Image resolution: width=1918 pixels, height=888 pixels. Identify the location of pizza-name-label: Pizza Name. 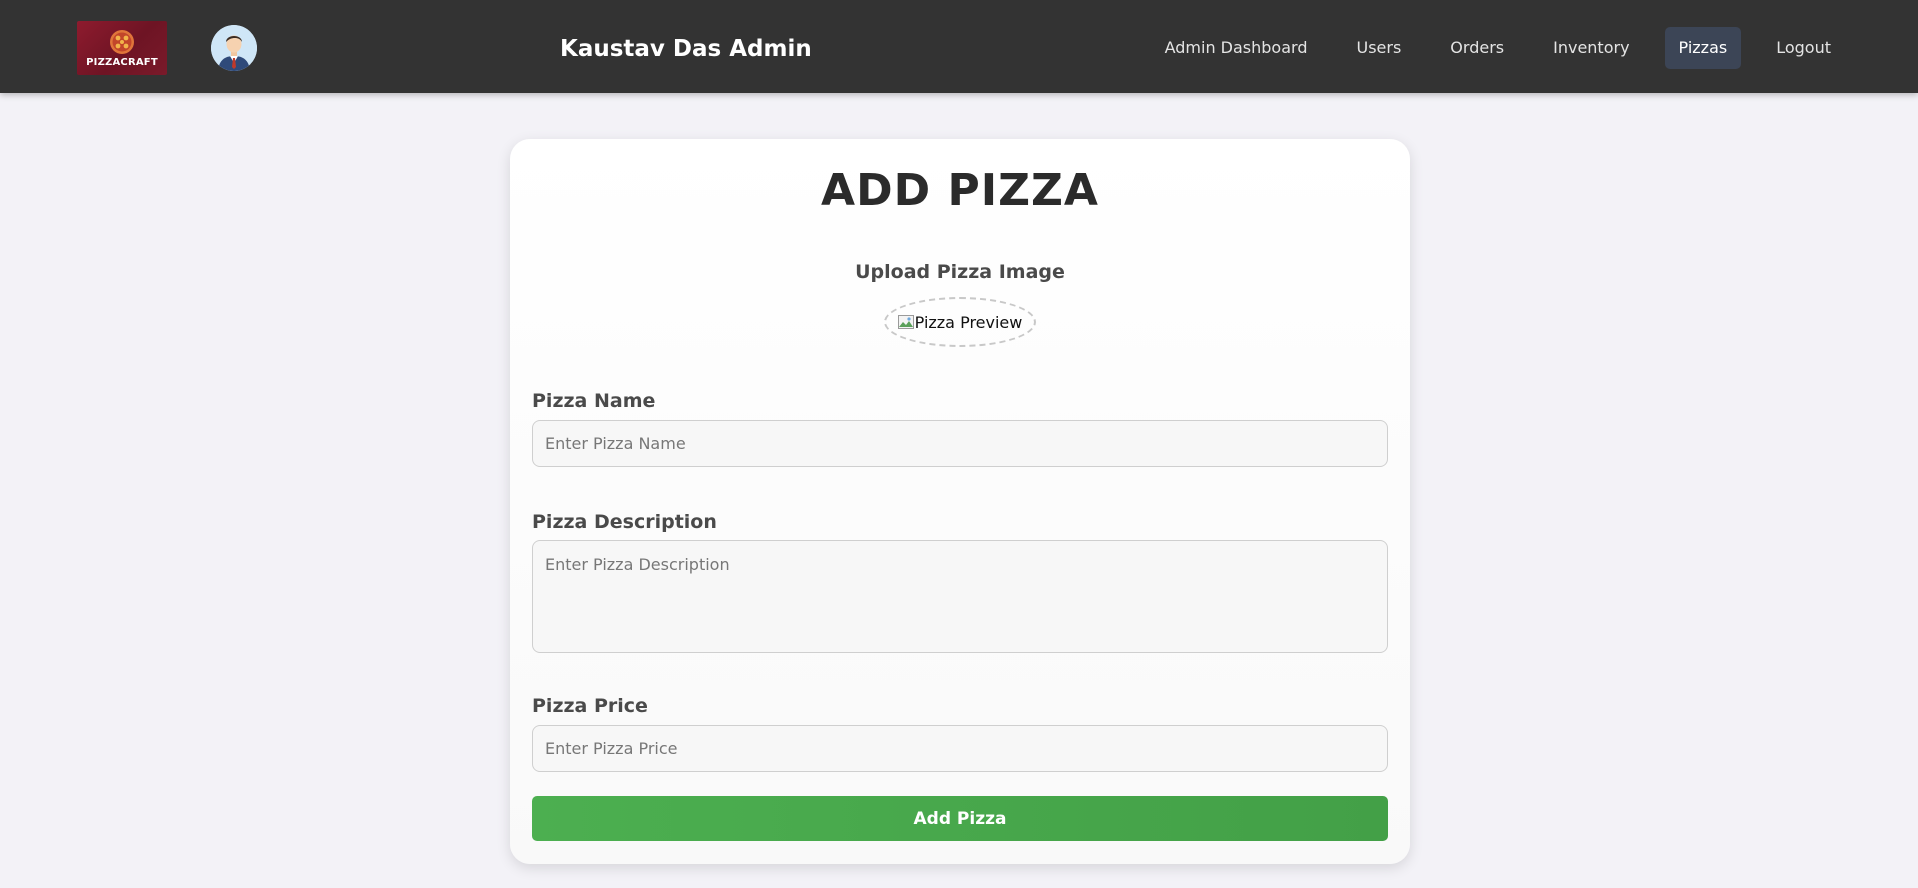
(594, 401).